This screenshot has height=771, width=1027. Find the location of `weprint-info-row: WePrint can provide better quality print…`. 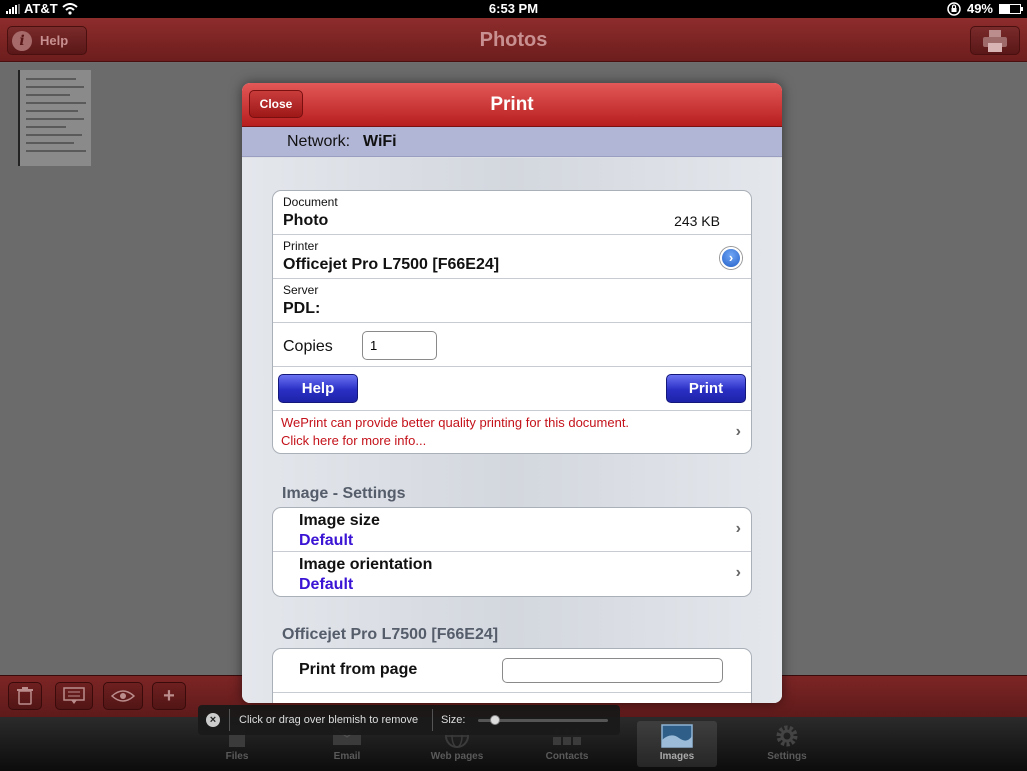

weprint-info-row: WePrint can provide better quality print… is located at coordinates (512, 432).